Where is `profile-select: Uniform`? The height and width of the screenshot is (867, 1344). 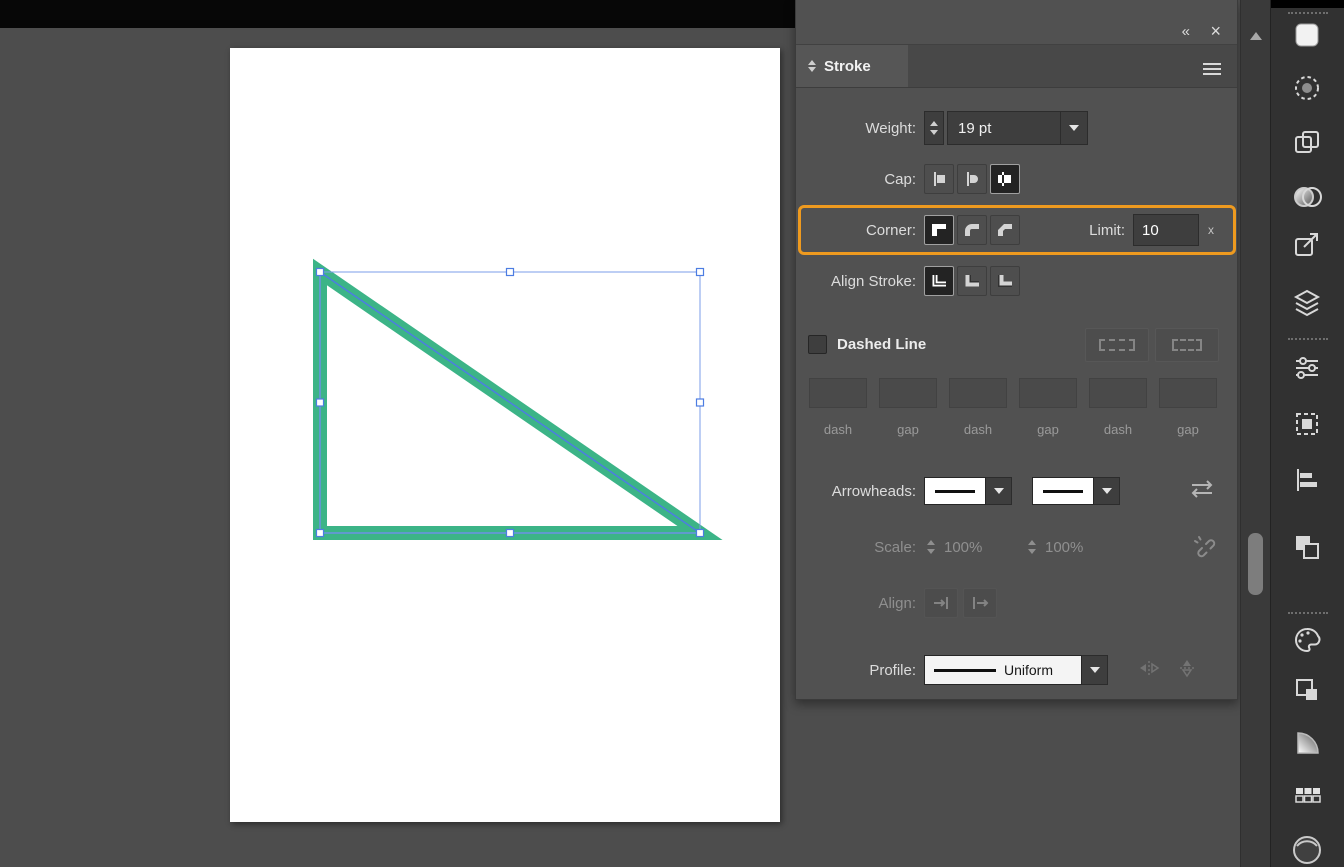 profile-select: Uniform is located at coordinates (1003, 670).